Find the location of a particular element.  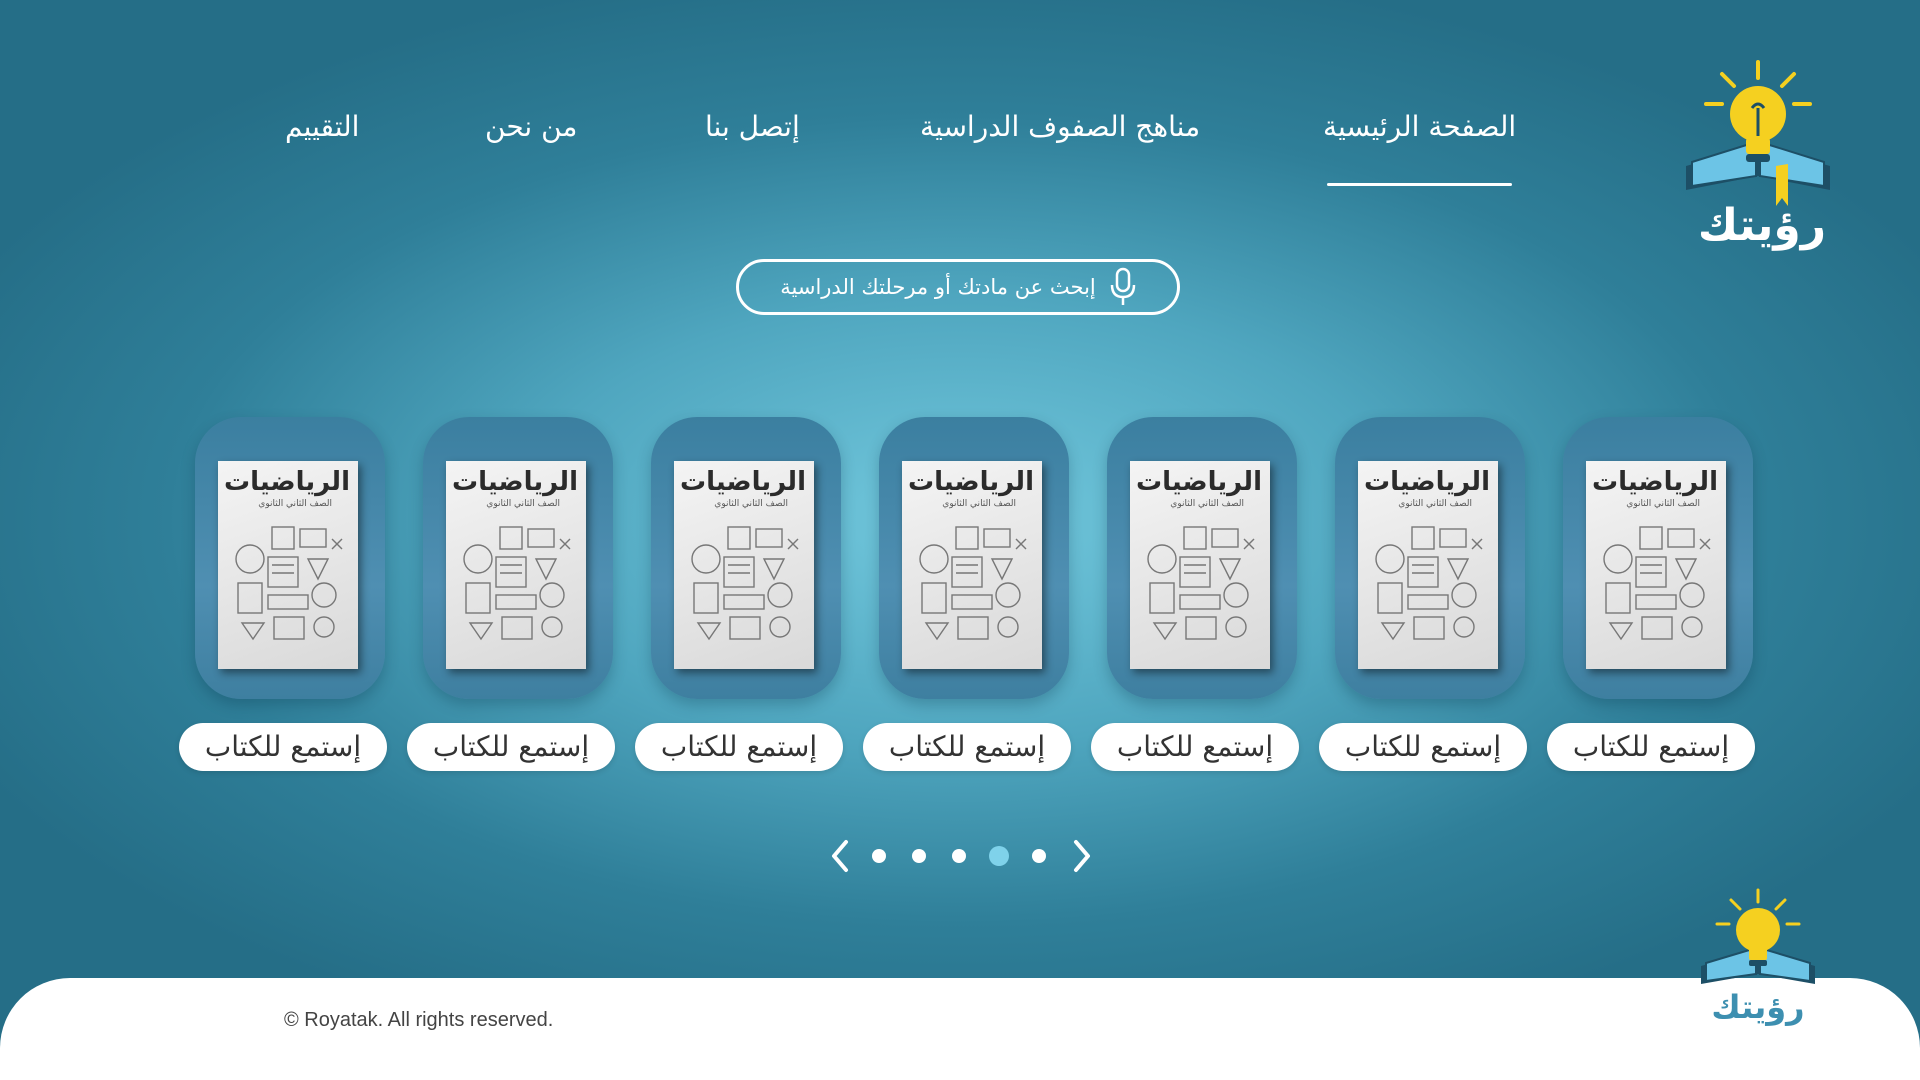

brand-name: رؤيتك is located at coordinates (1762, 225).